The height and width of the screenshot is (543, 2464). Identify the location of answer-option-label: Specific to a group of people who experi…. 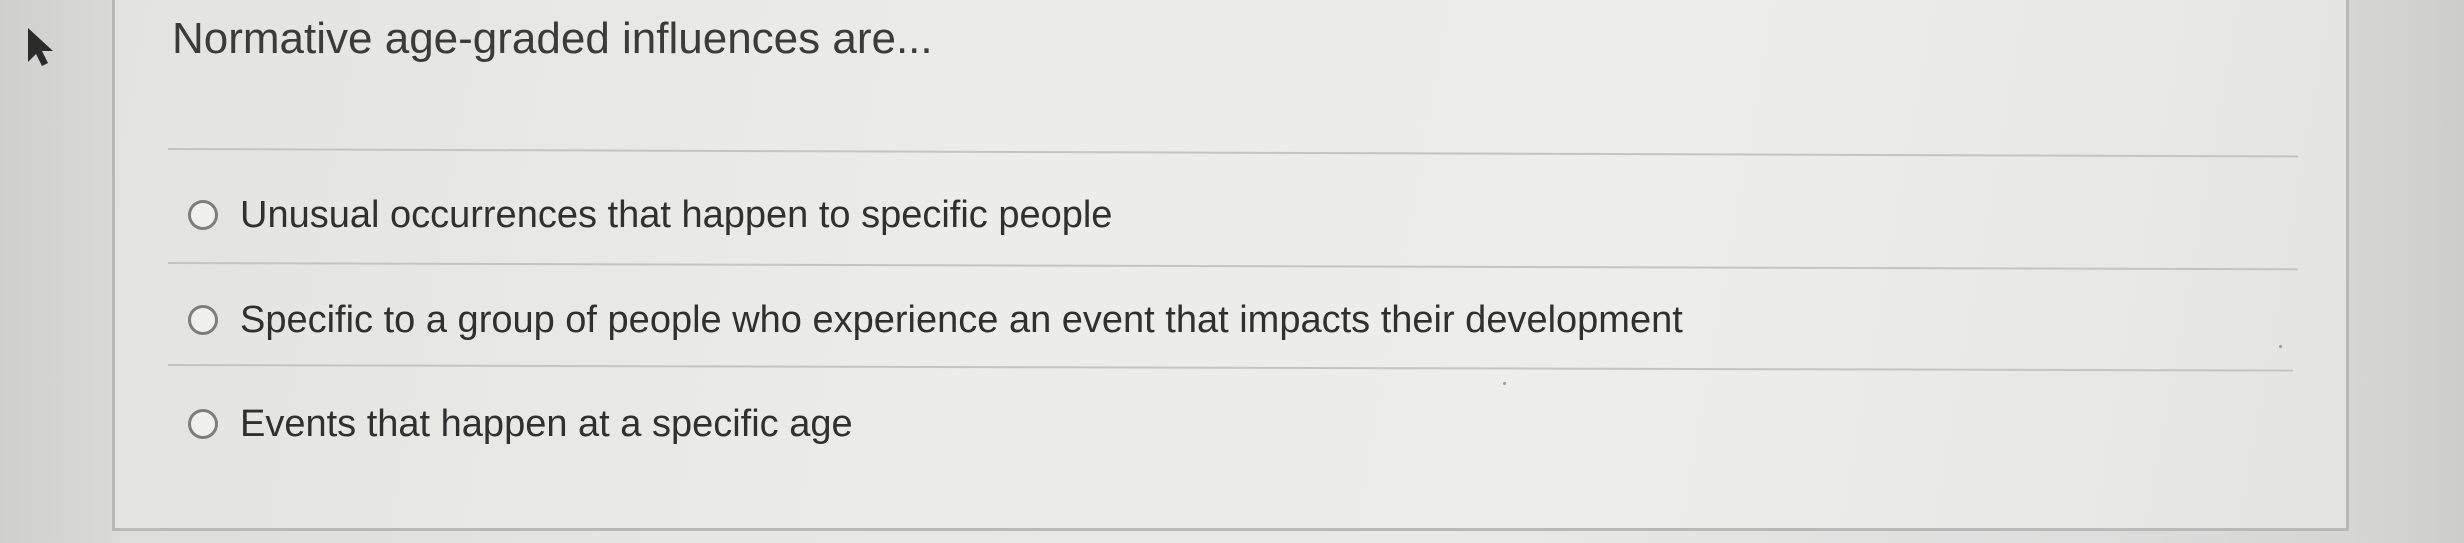
(961, 319).